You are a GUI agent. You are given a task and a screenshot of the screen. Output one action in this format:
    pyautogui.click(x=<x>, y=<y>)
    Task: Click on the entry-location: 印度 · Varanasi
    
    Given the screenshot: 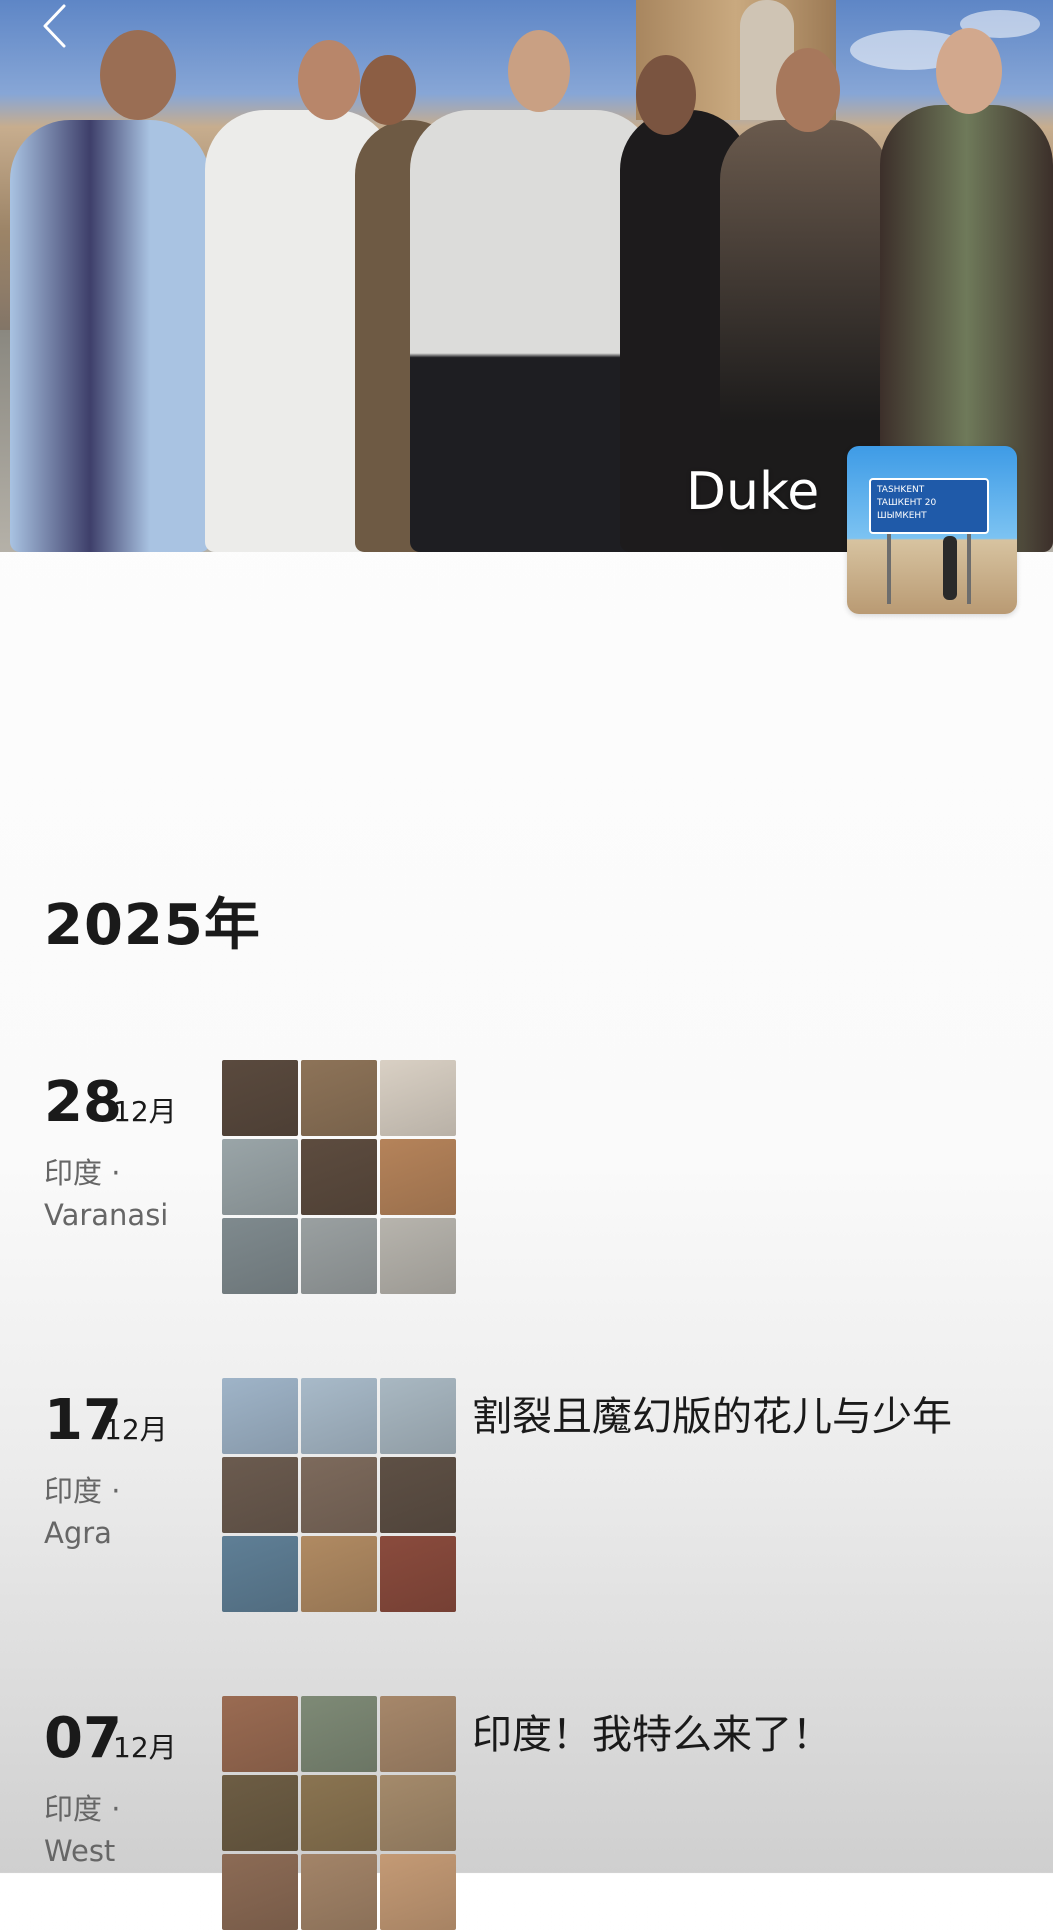 What is the action you would take?
    pyautogui.click(x=106, y=1194)
    